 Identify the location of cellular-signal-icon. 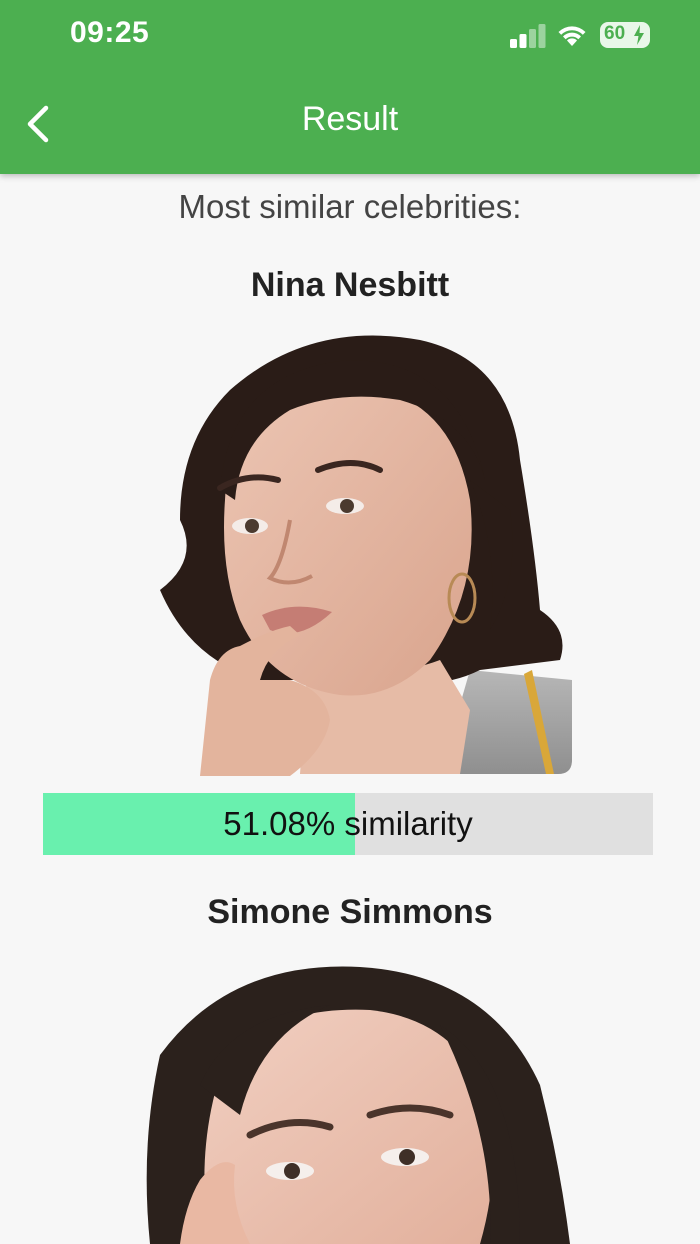
(528, 36).